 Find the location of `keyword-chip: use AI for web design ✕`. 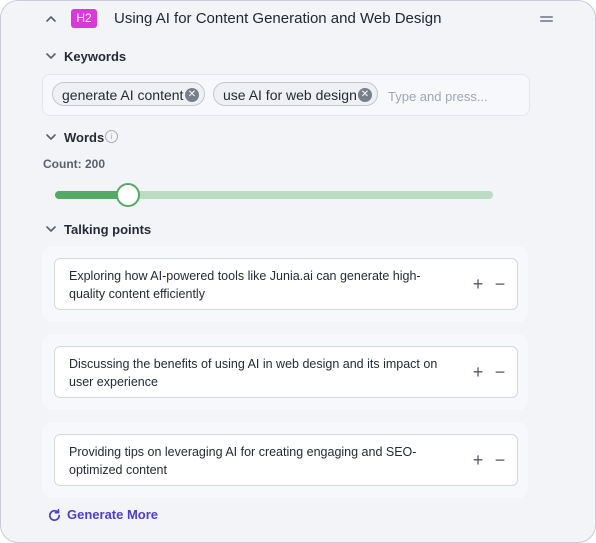

keyword-chip: use AI for web design ✕ is located at coordinates (295, 94).